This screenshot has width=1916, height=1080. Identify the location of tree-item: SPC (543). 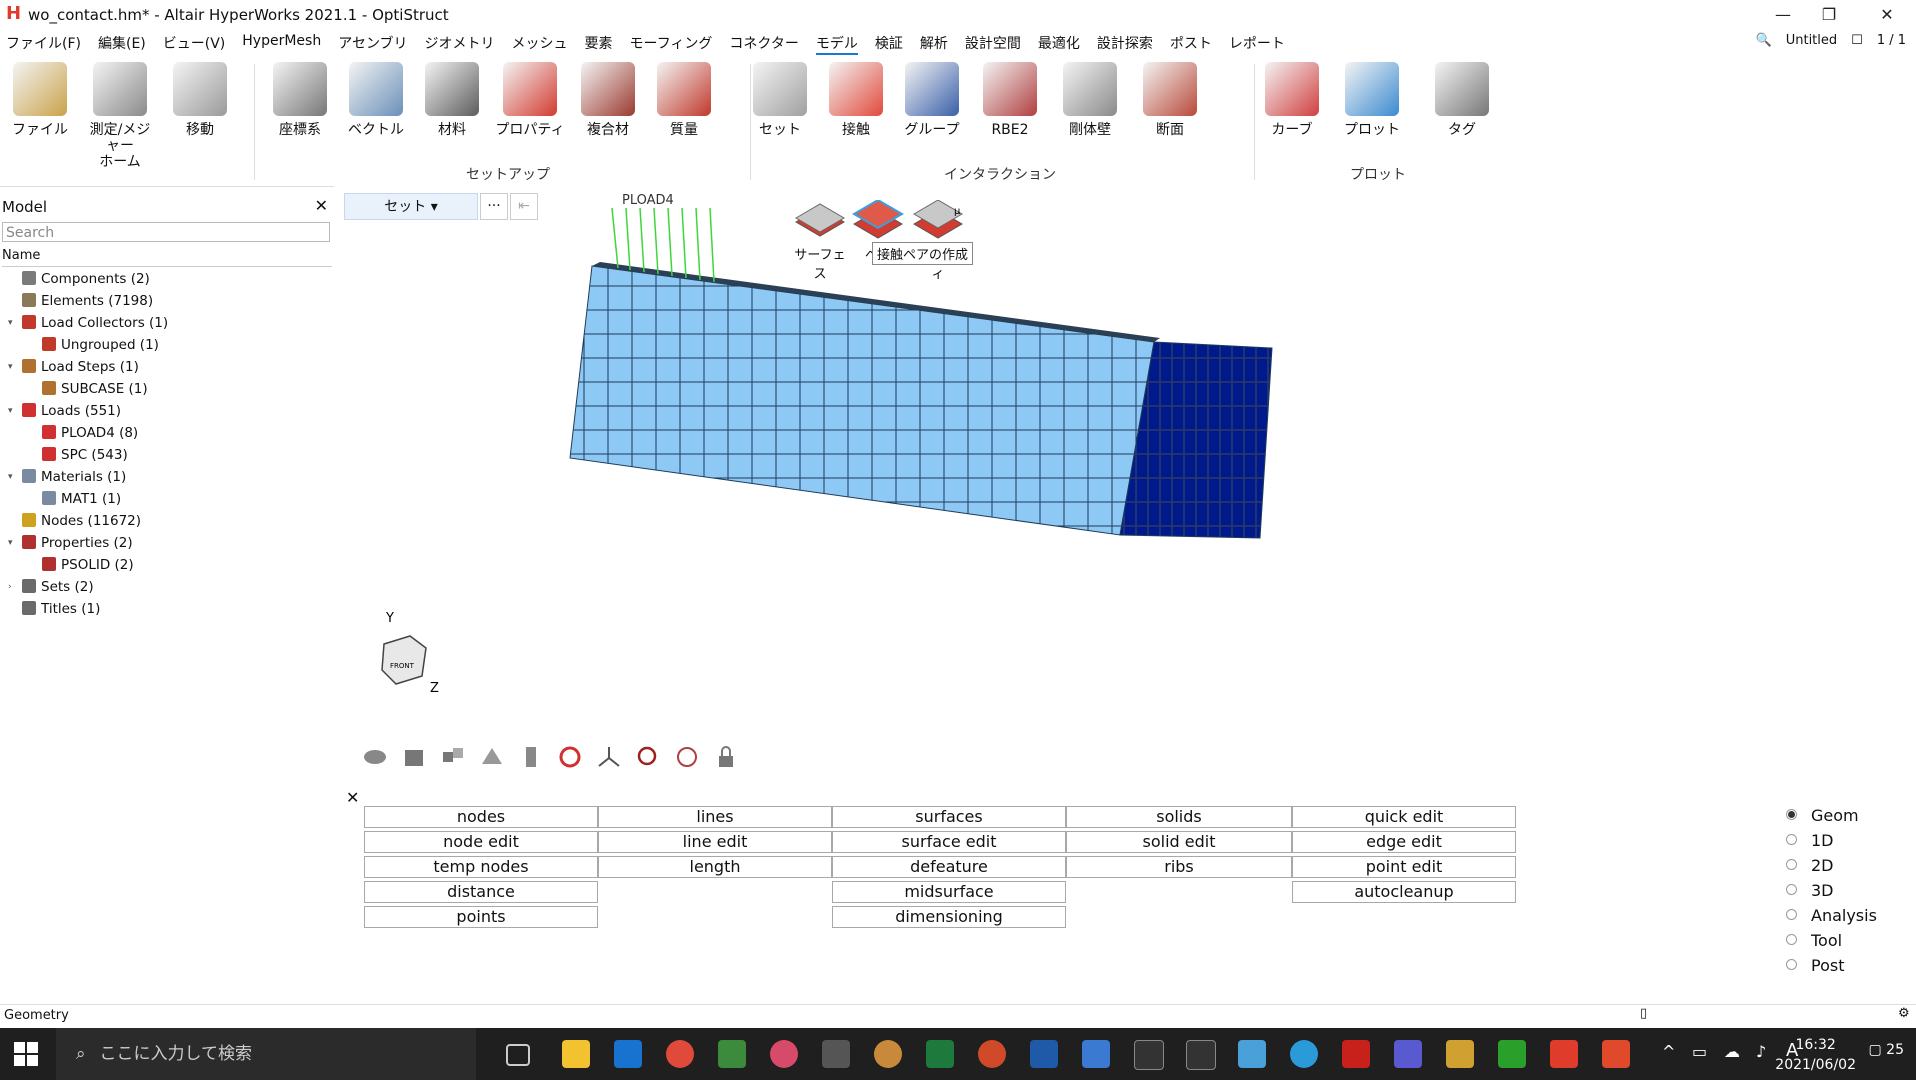
(167, 455).